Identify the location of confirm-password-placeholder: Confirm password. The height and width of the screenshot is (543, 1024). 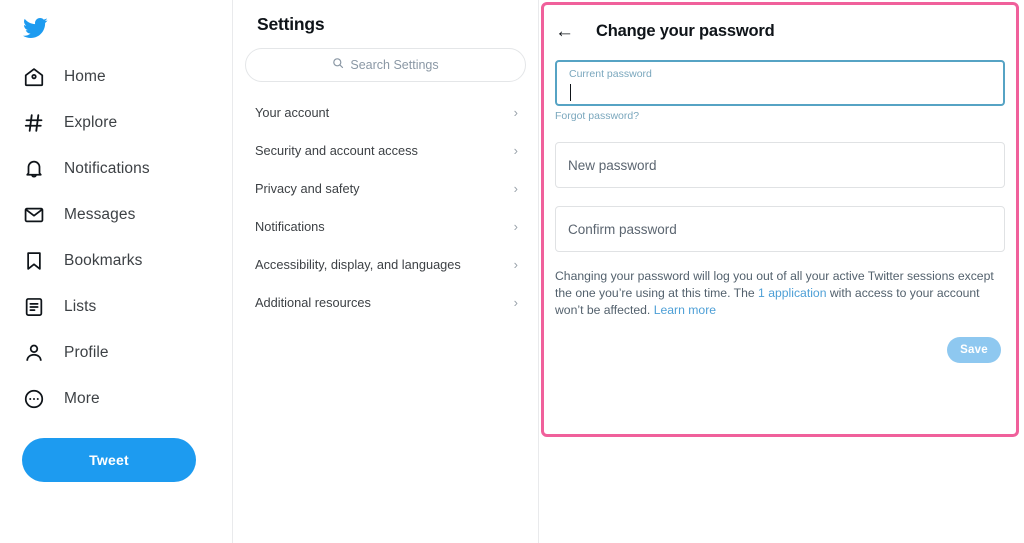
(622, 229).